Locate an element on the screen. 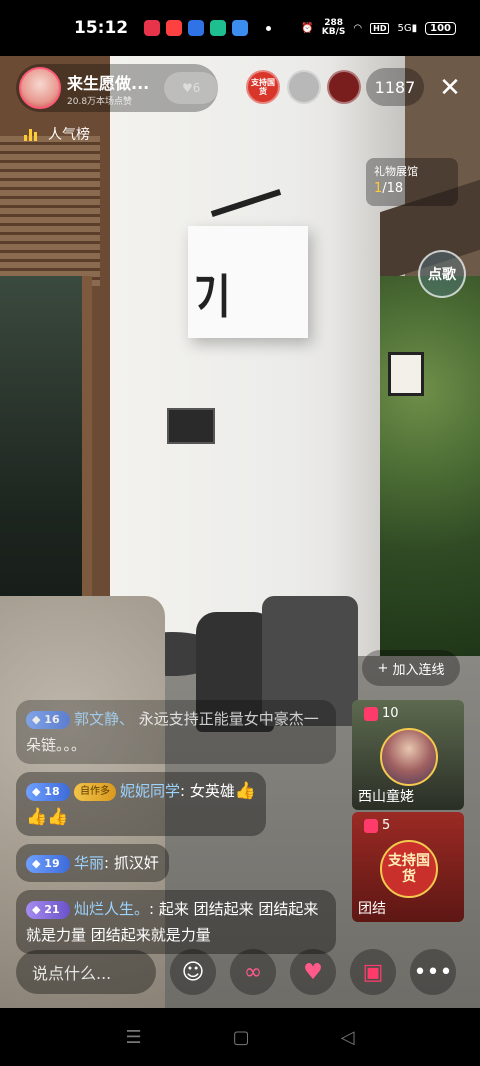 This screenshot has width=480, height=1066. like-heart-icon: ♥ is located at coordinates (313, 972).